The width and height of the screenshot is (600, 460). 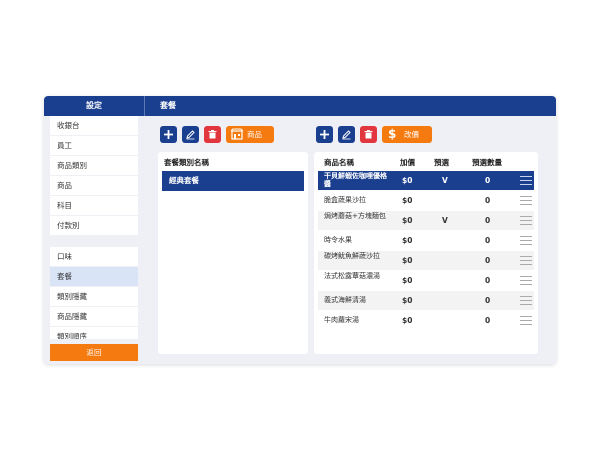 I want to click on header-preselect-qty: 預選數量, so click(x=487, y=162).